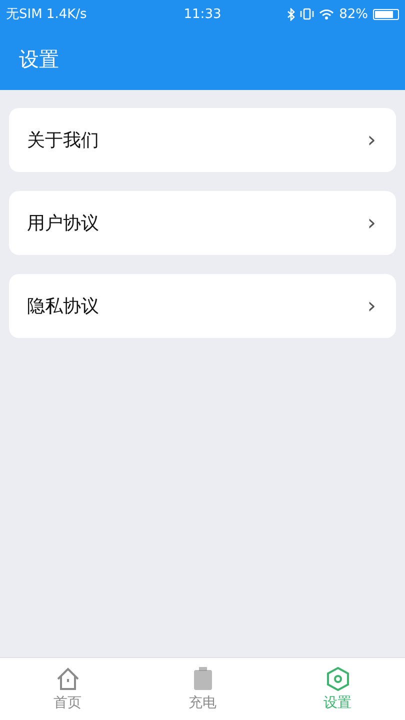 The image size is (405, 720). I want to click on clock: 11:33, so click(203, 14).